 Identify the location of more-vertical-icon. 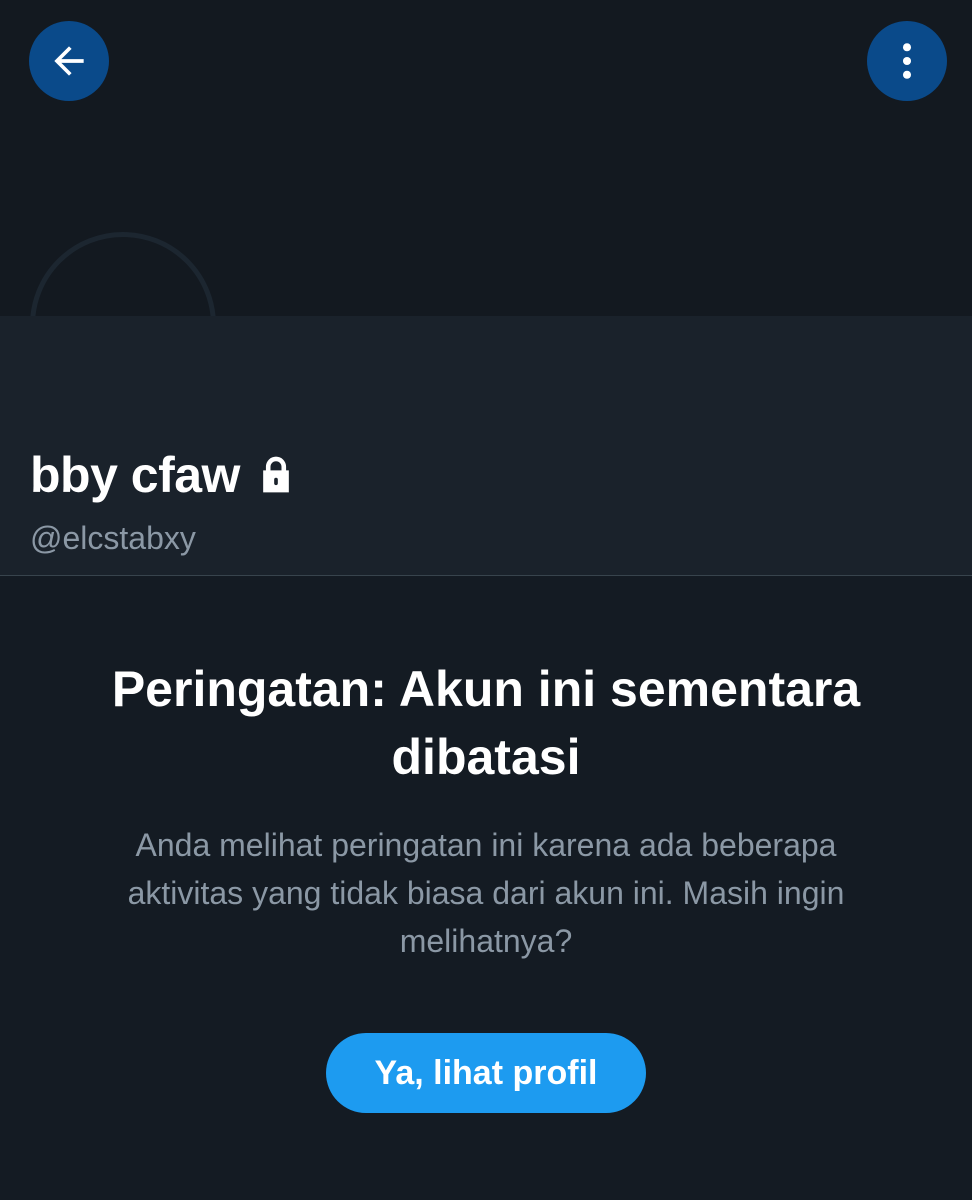
(907, 61).